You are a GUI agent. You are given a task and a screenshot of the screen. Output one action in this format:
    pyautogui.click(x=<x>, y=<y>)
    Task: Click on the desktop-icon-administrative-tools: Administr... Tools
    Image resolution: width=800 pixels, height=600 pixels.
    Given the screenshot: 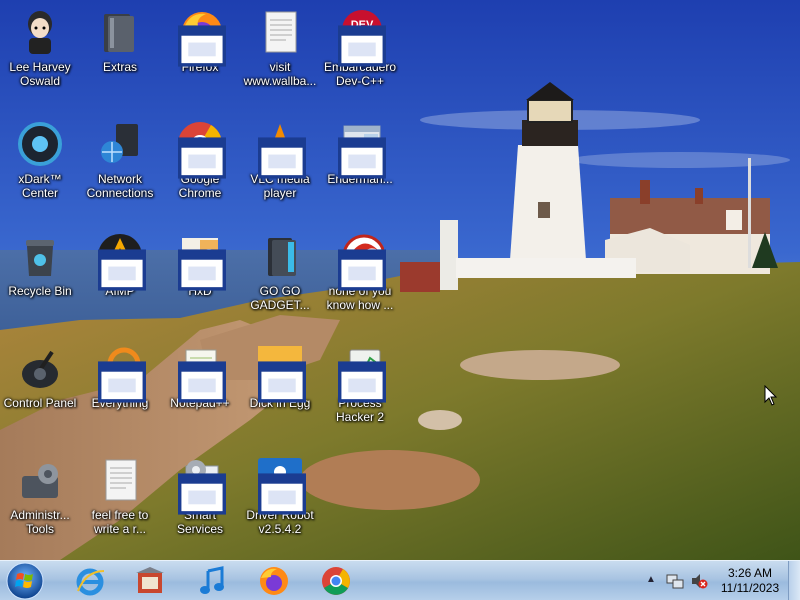 What is the action you would take?
    pyautogui.click(x=40, y=500)
    